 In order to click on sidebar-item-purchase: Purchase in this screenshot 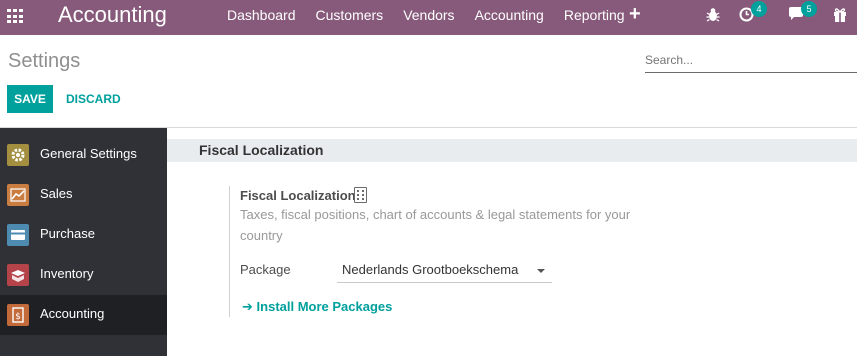, I will do `click(83, 235)`.